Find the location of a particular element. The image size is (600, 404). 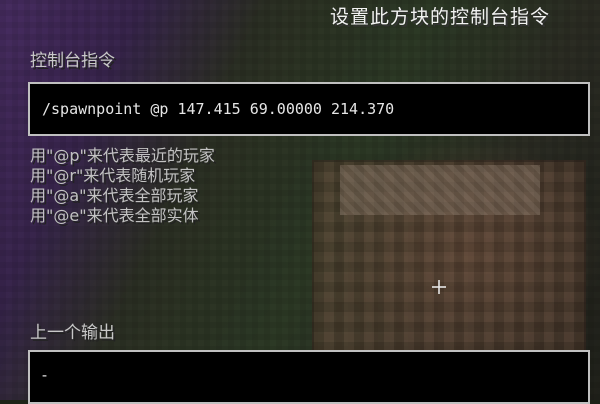

previous-output-box: - is located at coordinates (309, 377).